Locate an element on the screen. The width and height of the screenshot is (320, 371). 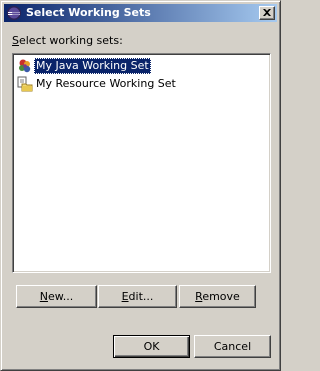
java-working-set-icon is located at coordinates (25, 66).